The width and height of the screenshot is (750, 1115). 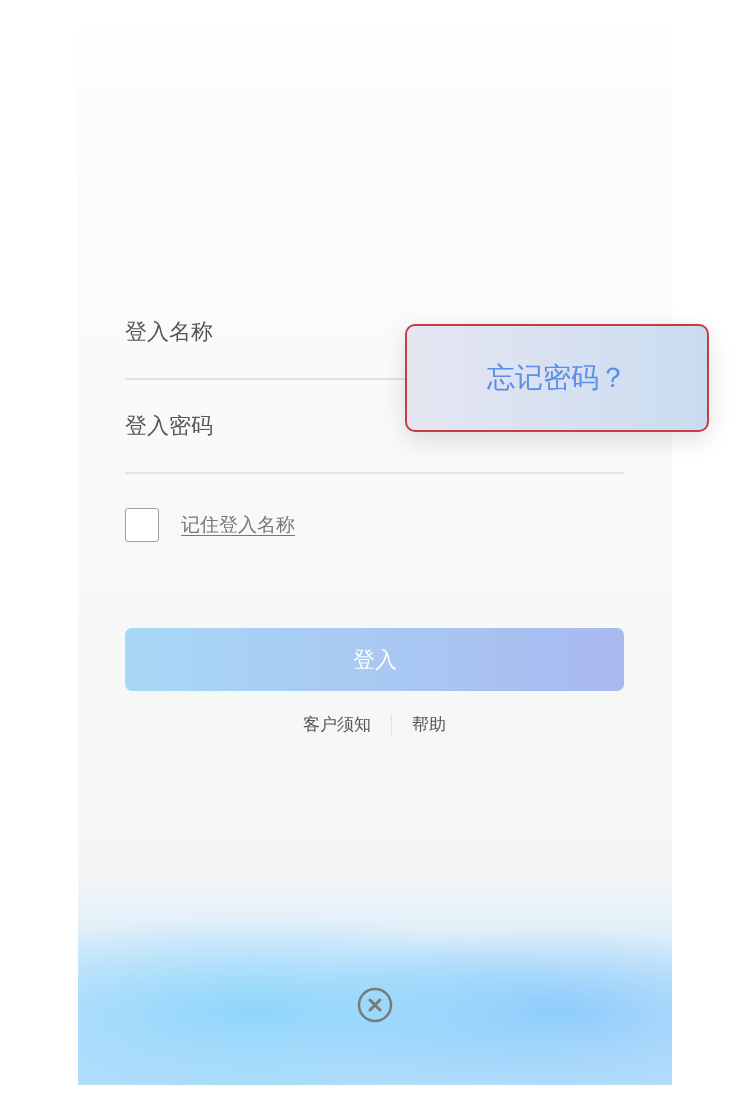 I want to click on link: 帮助, so click(x=429, y=724).